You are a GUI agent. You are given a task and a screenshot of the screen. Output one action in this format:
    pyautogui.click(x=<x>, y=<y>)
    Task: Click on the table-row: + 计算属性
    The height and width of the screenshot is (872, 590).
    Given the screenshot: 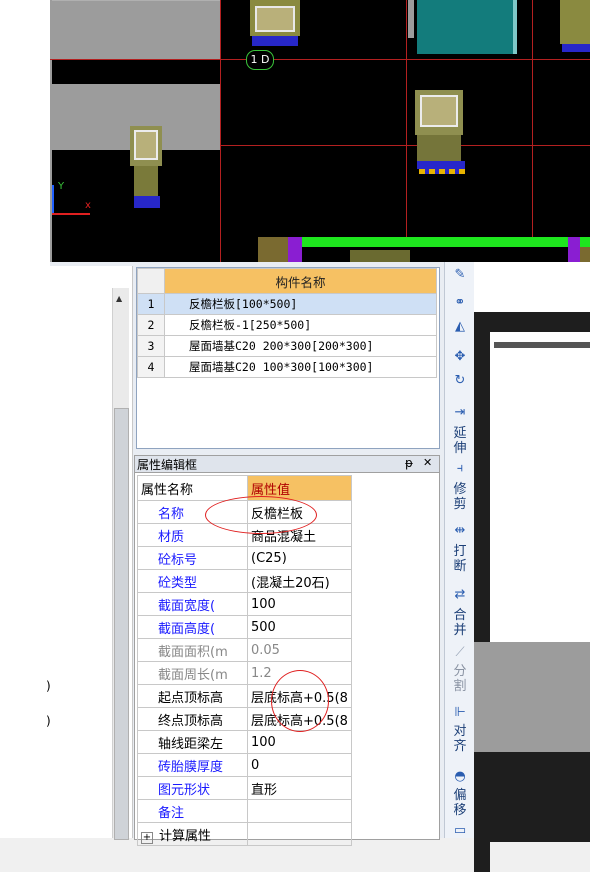 What is the action you would take?
    pyautogui.click(x=244, y=834)
    